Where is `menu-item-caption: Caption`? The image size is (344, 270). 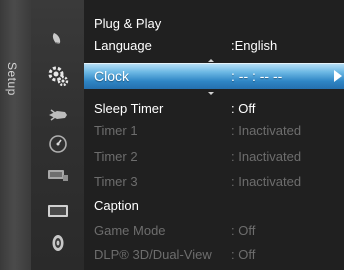
menu-item-caption: Caption is located at coordinates (214, 206).